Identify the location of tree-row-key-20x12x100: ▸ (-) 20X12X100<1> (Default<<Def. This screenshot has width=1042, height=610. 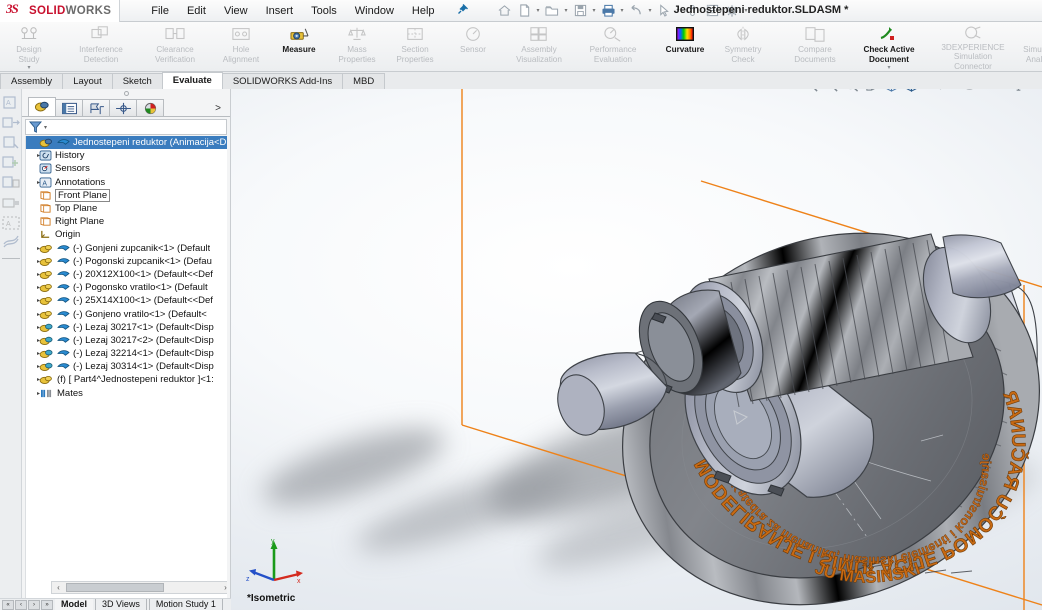
(126, 274).